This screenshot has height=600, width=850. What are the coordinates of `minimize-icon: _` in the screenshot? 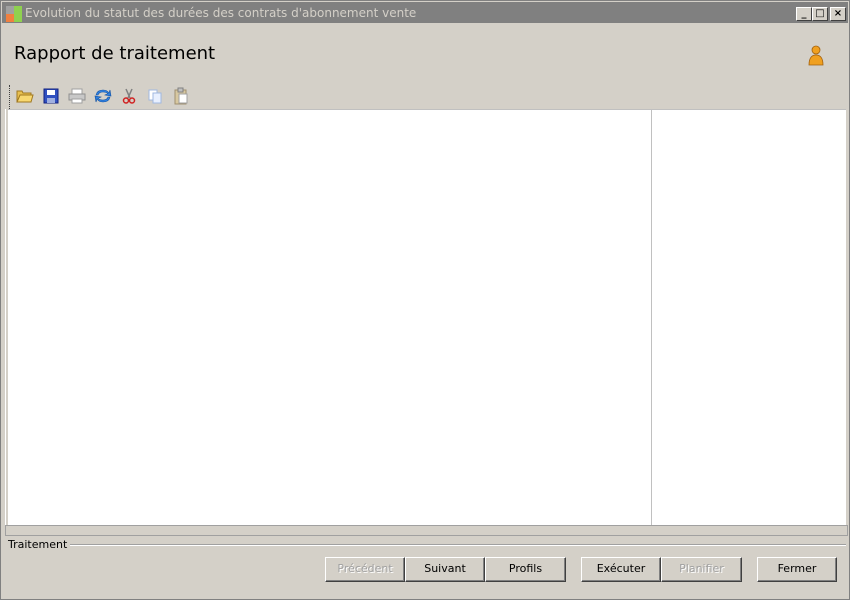 It's located at (804, 13).